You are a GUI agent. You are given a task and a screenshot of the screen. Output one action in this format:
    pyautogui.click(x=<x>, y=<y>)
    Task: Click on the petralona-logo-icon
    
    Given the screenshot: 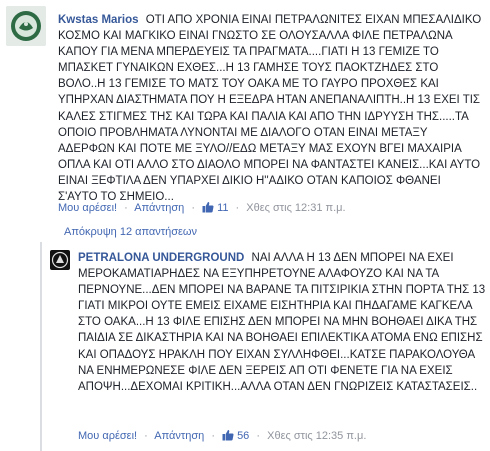 What is the action you would take?
    pyautogui.click(x=60, y=260)
    